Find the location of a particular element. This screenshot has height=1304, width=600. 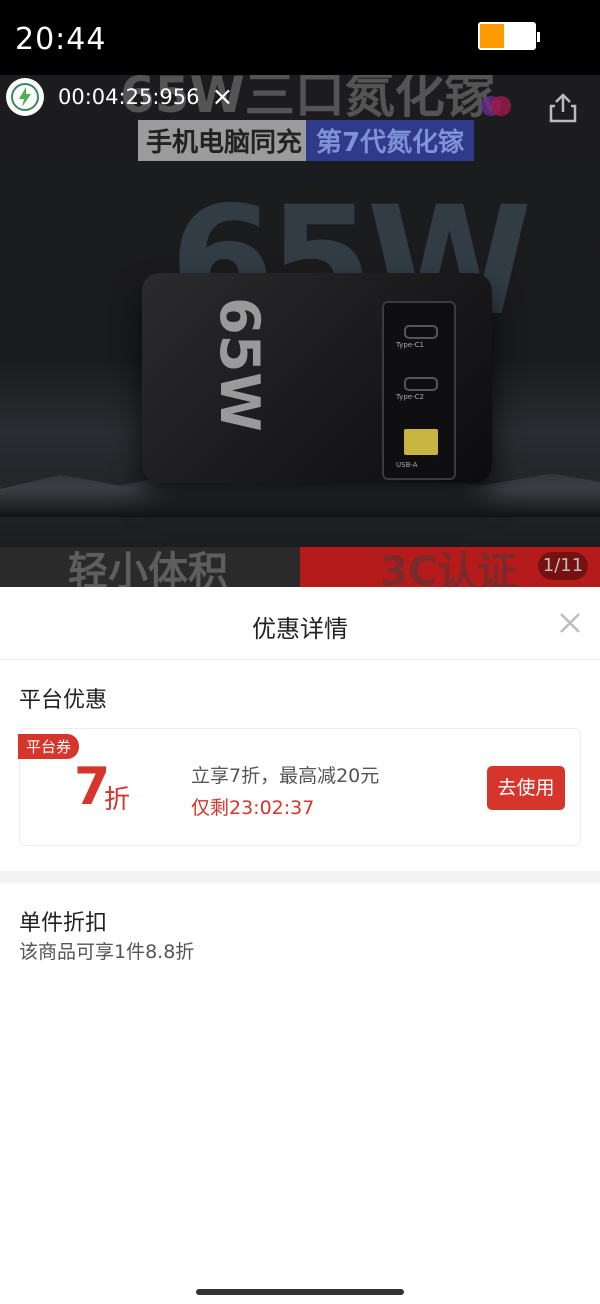

brand-logo-icon is located at coordinates (496, 106).